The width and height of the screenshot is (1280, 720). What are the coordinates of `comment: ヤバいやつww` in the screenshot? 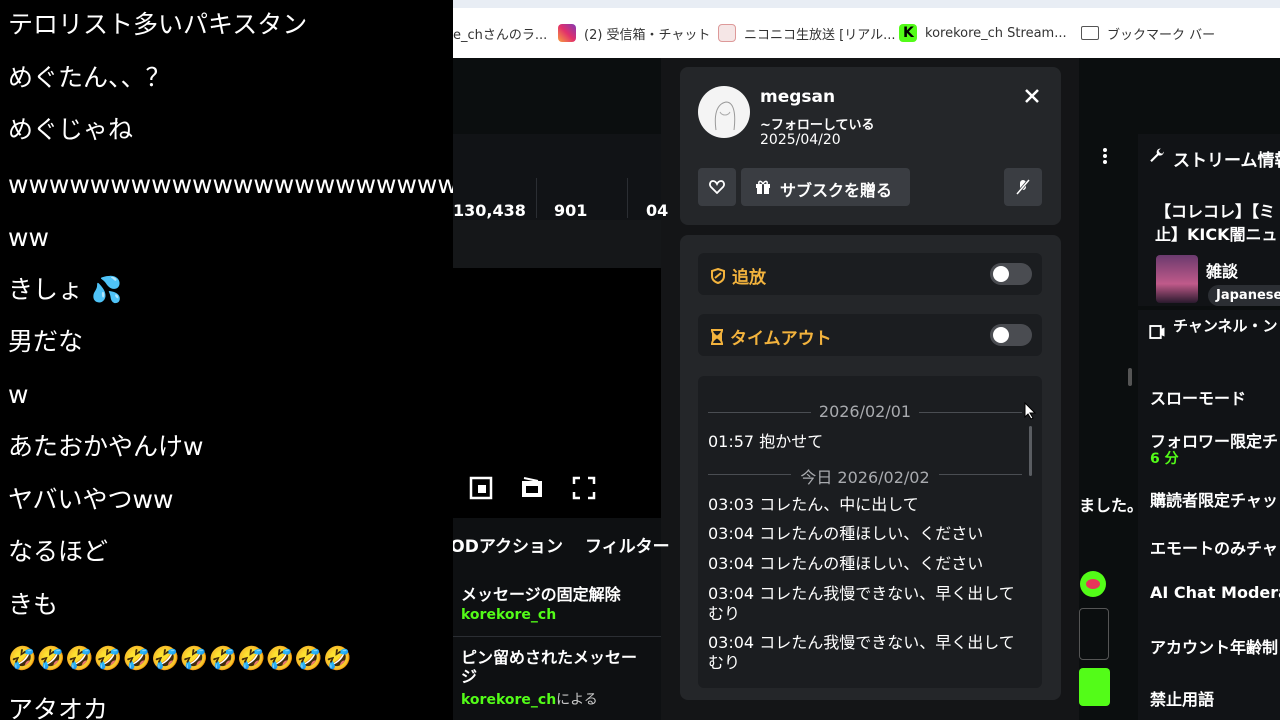 It's located at (91, 499).